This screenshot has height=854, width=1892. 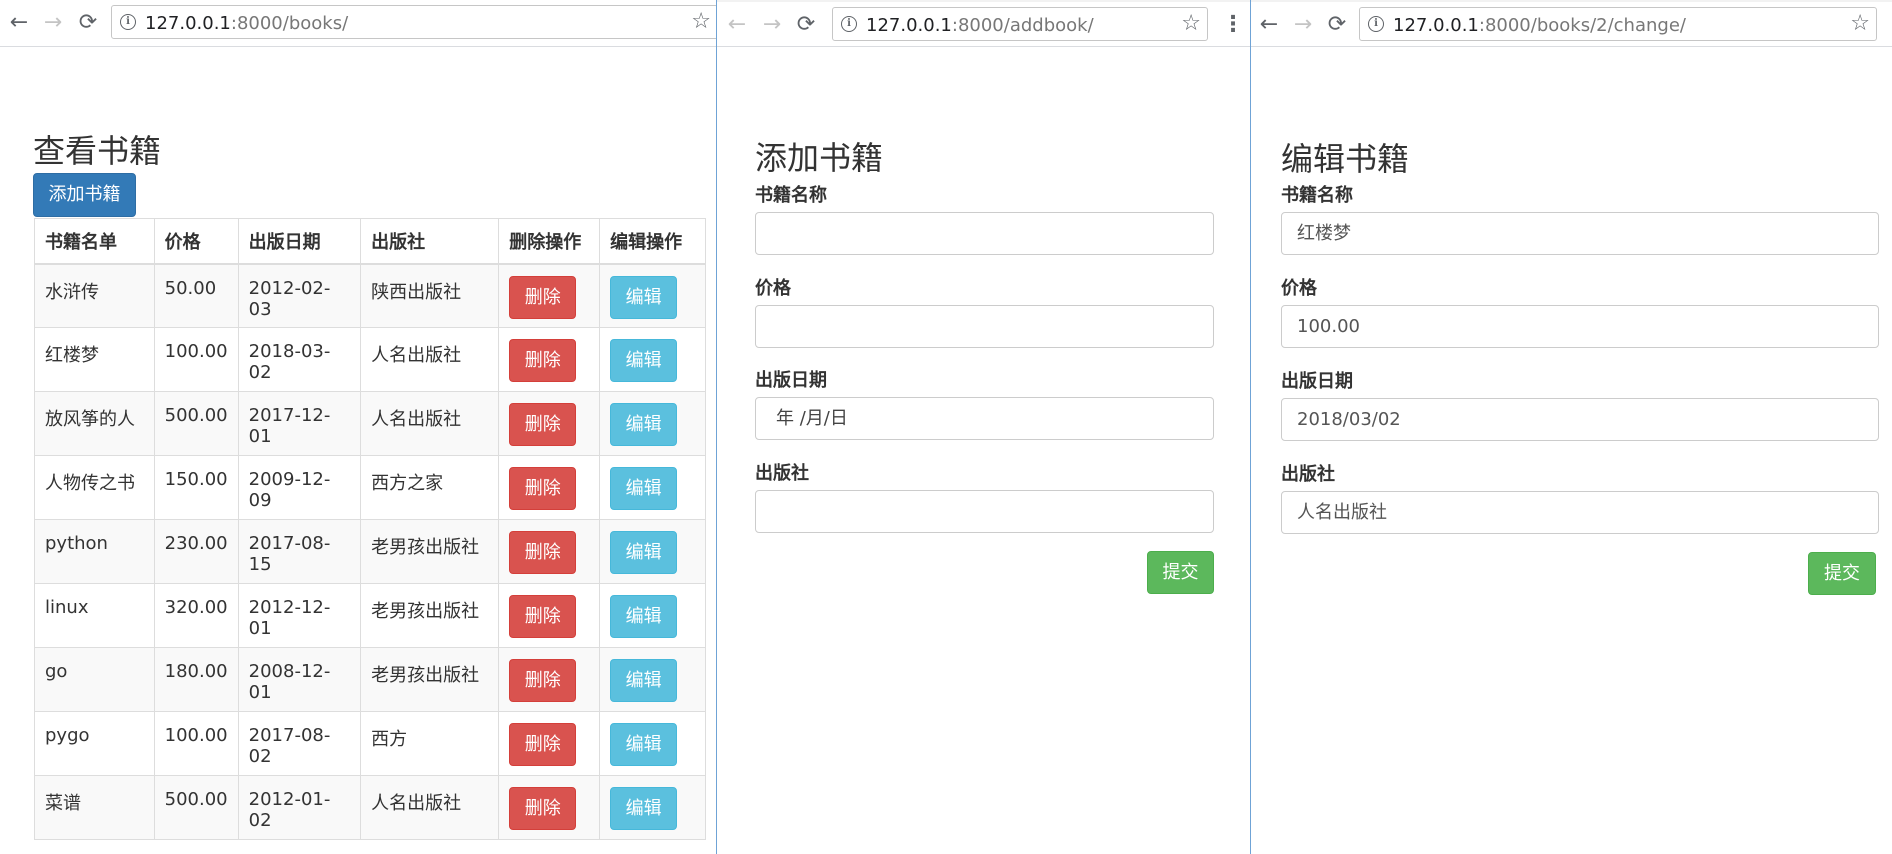 What do you see at coordinates (1580, 512) in the screenshot?
I see `publisher-input: 人名出版社` at bounding box center [1580, 512].